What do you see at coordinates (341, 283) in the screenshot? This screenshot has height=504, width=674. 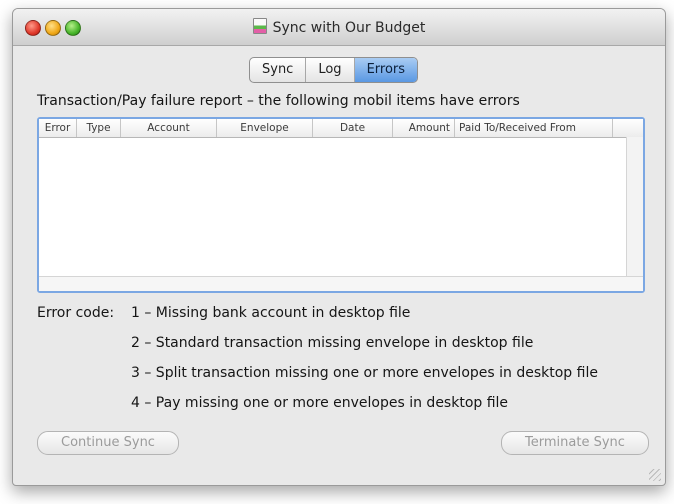 I see `horizontal-scrollbar` at bounding box center [341, 283].